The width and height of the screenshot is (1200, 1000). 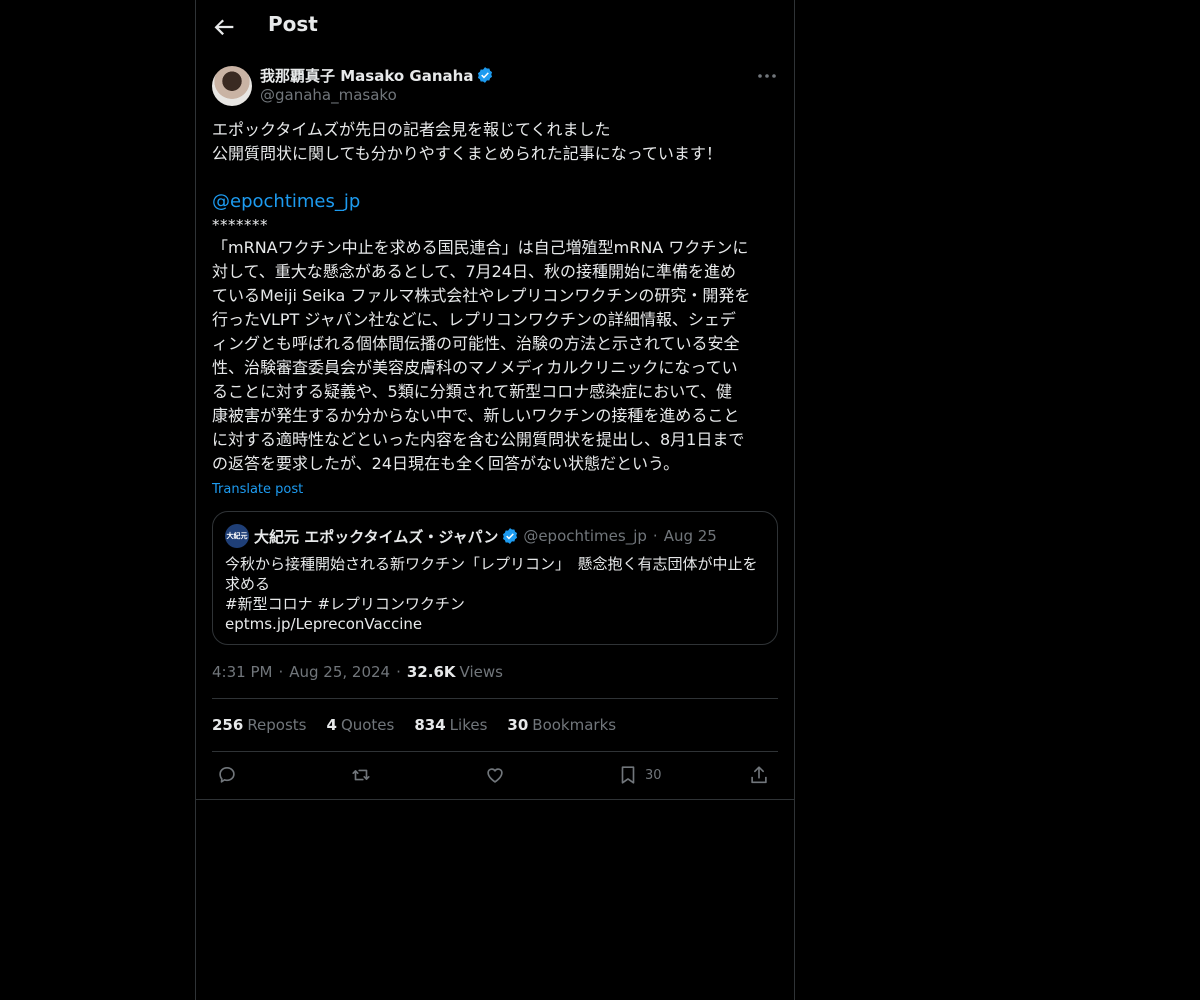 I want to click on author-name-row: 我那覇真子 Masako Ganaha, so click(x=377, y=75).